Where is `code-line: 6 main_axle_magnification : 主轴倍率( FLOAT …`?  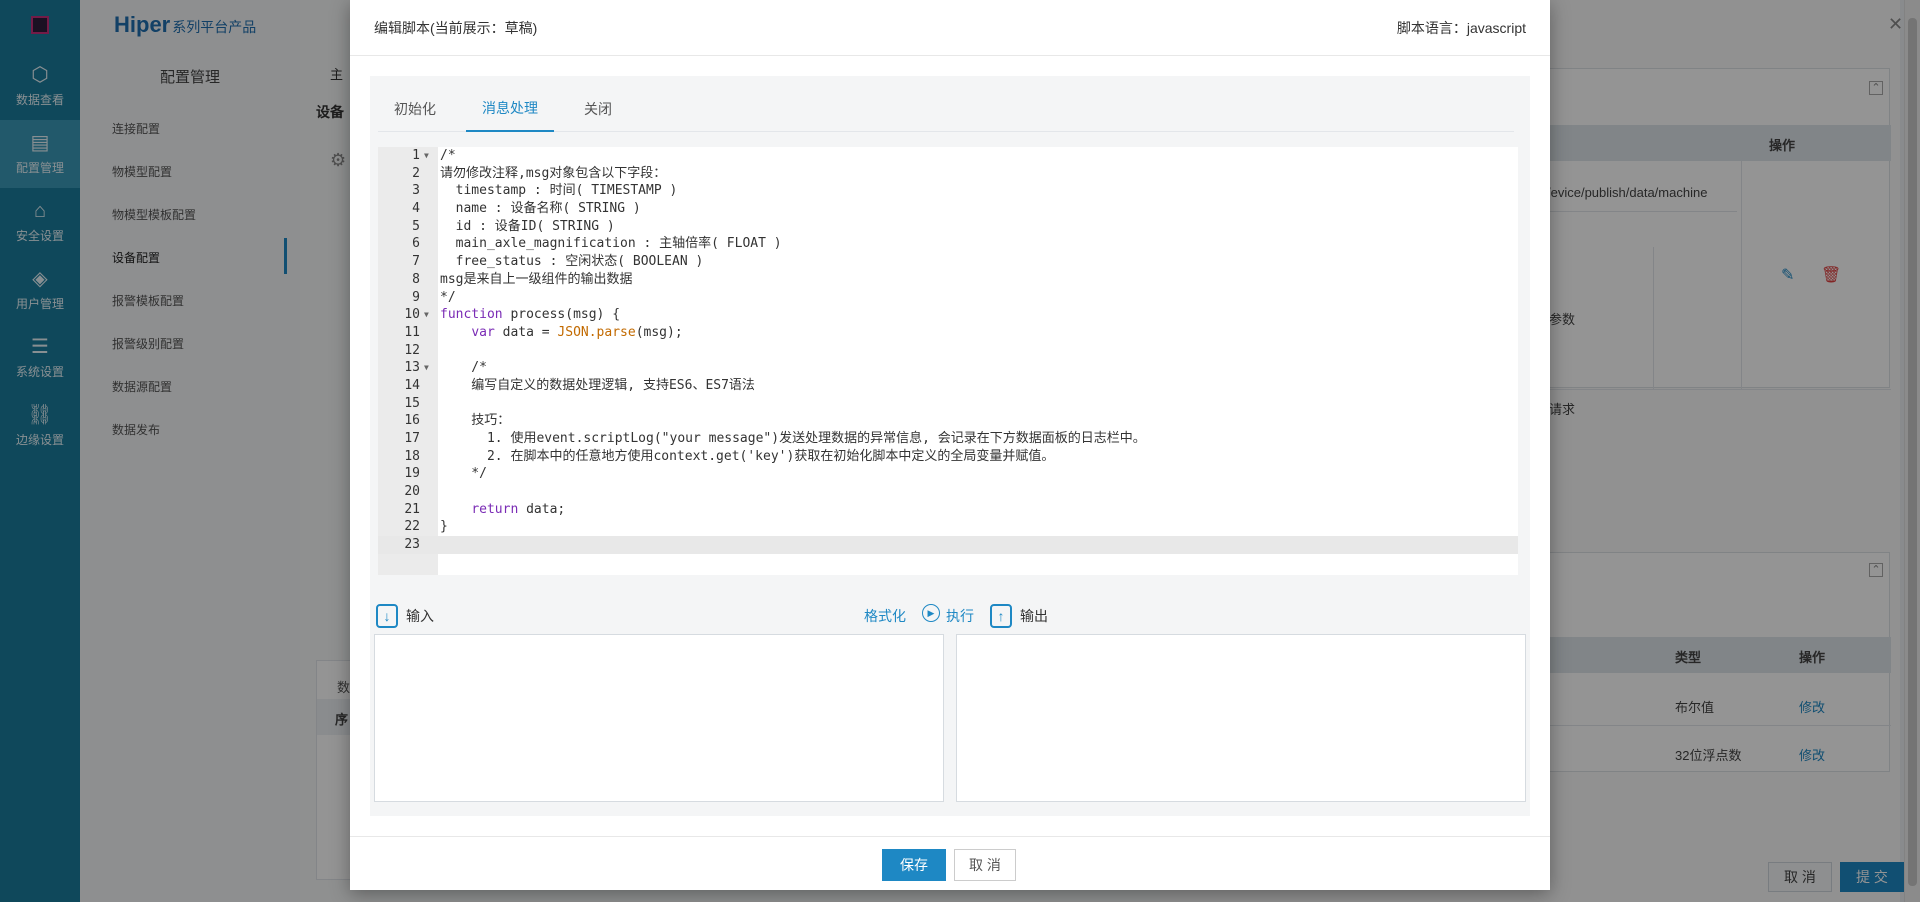 code-line: 6 main_axle_magnification : 主轴倍率( FLOAT … is located at coordinates (948, 244).